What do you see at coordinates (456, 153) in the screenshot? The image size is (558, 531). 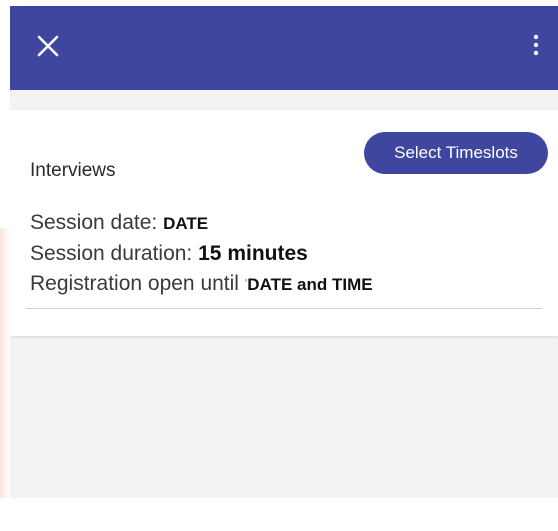 I see `select-timeslots-button: Select Timeslots` at bounding box center [456, 153].